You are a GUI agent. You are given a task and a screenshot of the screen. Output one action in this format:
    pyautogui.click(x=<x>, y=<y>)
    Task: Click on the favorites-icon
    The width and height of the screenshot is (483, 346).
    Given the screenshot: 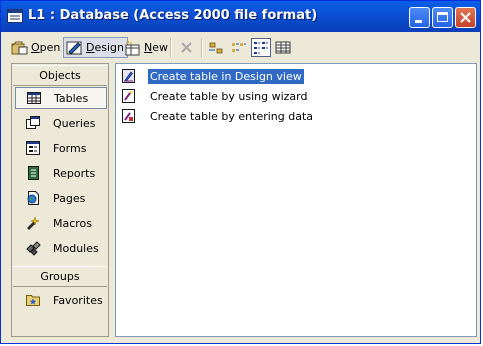 What is the action you would take?
    pyautogui.click(x=33, y=300)
    